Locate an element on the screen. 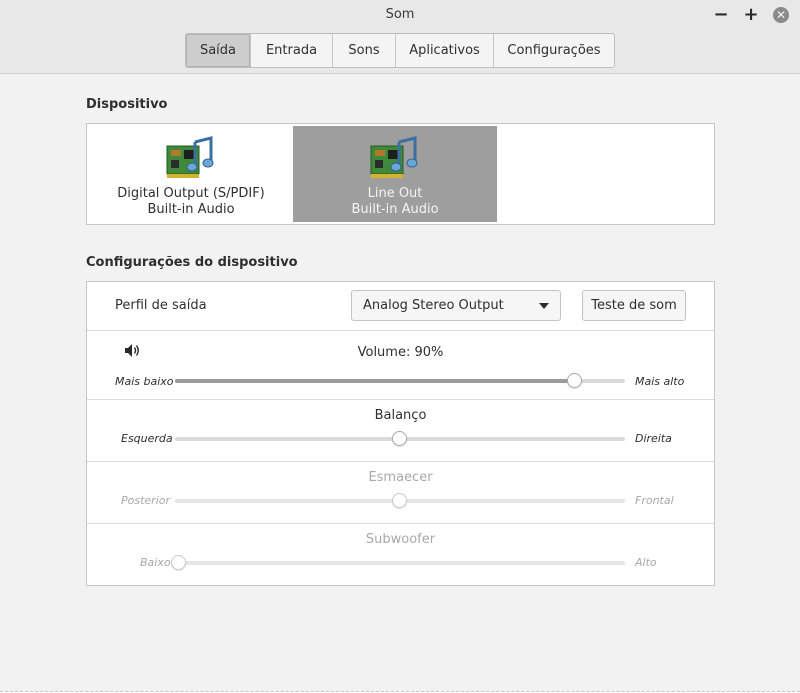  balance-left-label: Esquerda is located at coordinates (147, 438).